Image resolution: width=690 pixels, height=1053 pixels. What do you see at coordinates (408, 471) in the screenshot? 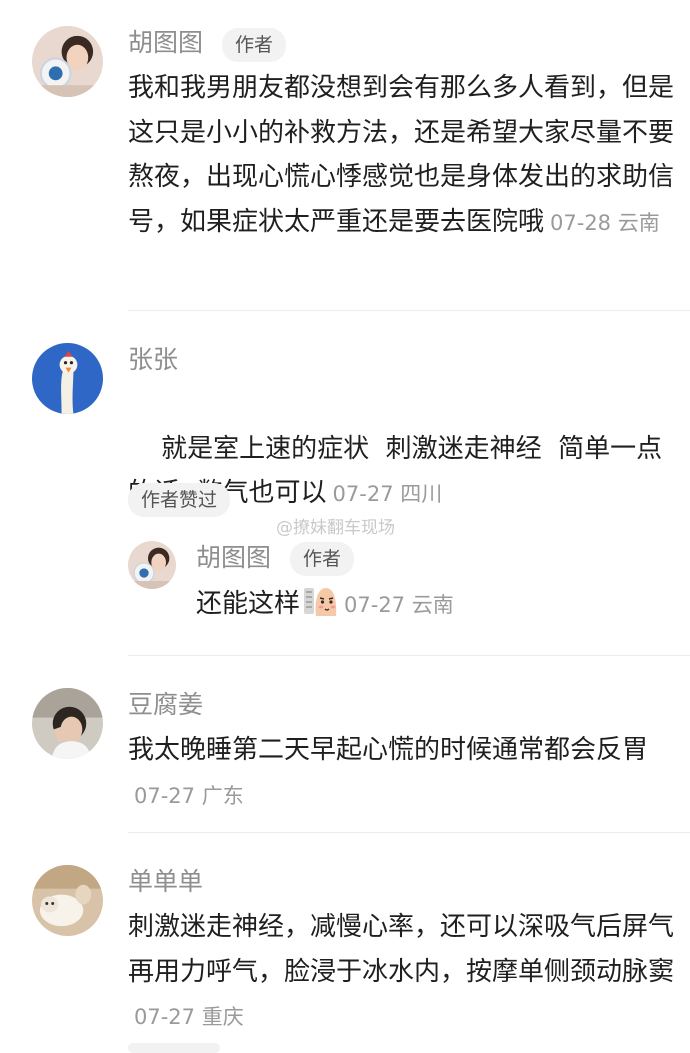
I see `comment-text: 就是室上速的症状 刺激迷走神经 简单一点的话 憋气也可以07-27 四川` at bounding box center [408, 471].